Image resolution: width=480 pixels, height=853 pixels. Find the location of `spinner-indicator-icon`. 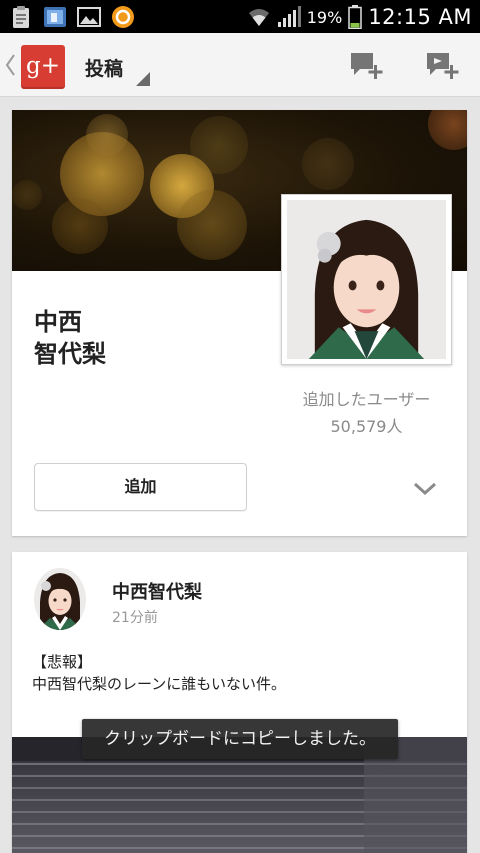

spinner-indicator-icon is located at coordinates (143, 79).